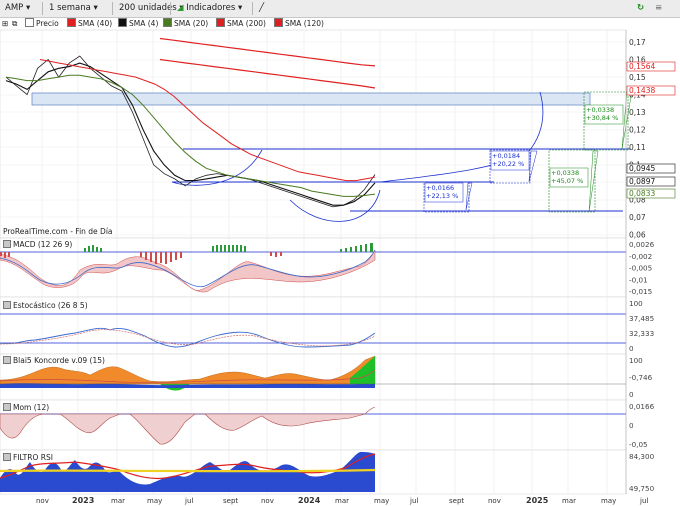  What do you see at coordinates (602, 118) in the screenshot?
I see `annotation-text: +30,84 %` at bounding box center [602, 118].